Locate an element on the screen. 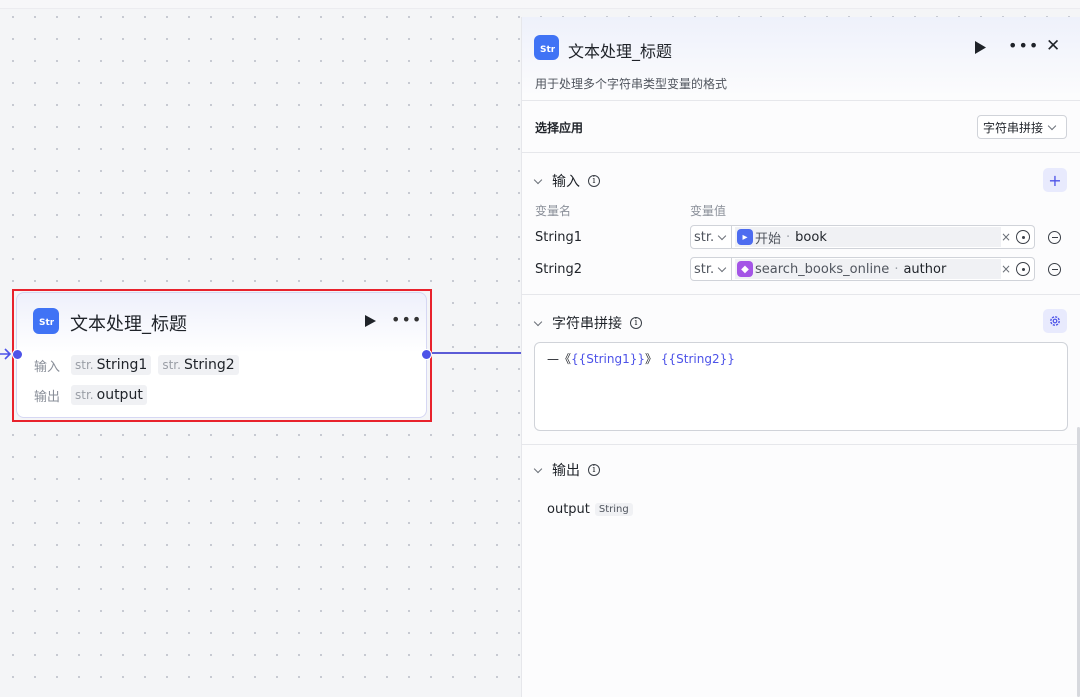  node-title: 文本处理_标题 is located at coordinates (128, 324).